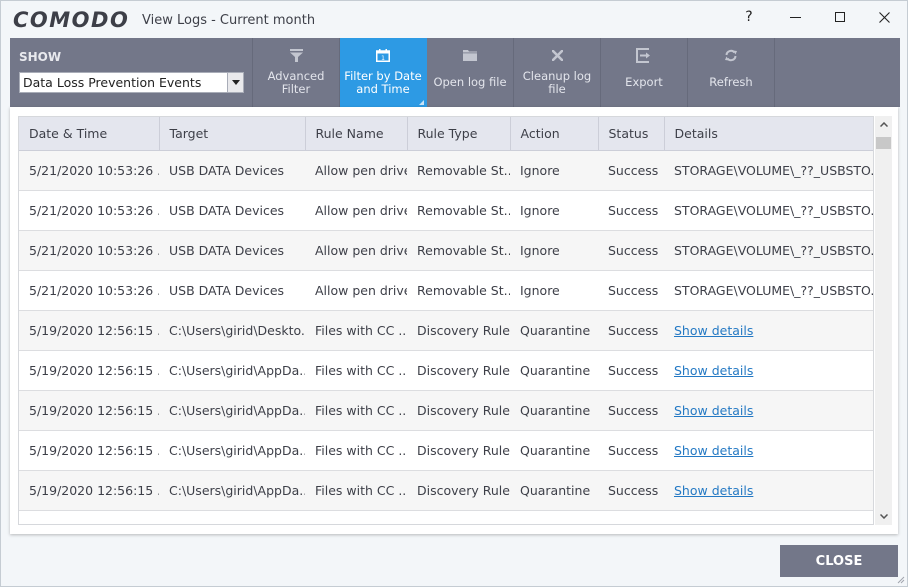 This screenshot has height=587, width=908. I want to click on dropdown-arrow, so click(235, 82).